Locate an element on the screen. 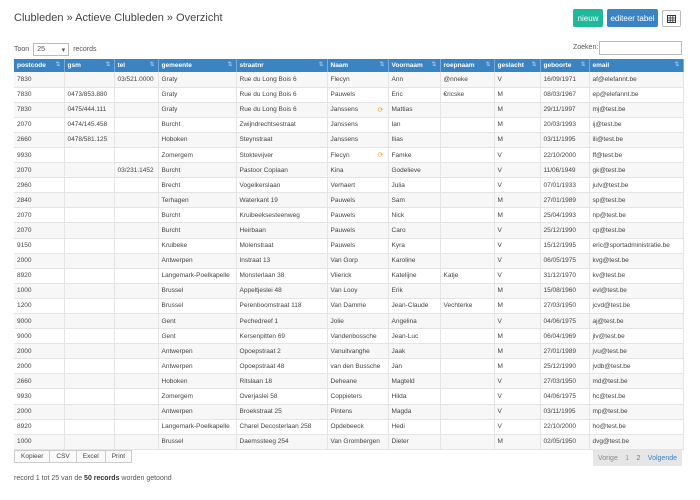  sort-icon: ⇅ is located at coordinates (488, 65).